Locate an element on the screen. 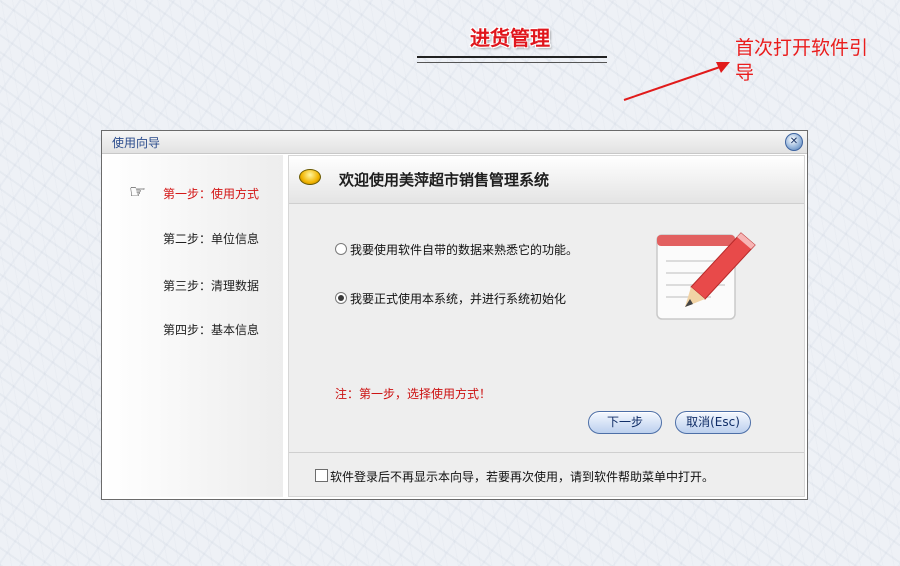 The image size is (900, 566). close-icon: ✕ is located at coordinates (794, 142).